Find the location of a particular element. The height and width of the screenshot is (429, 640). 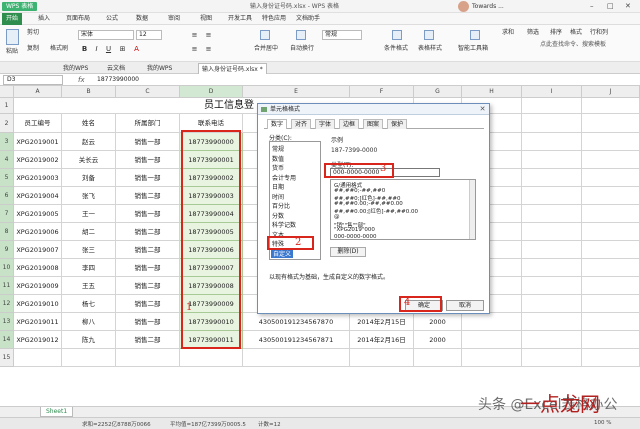

menu-developer: 开发工具 is located at coordinates (240, 19).